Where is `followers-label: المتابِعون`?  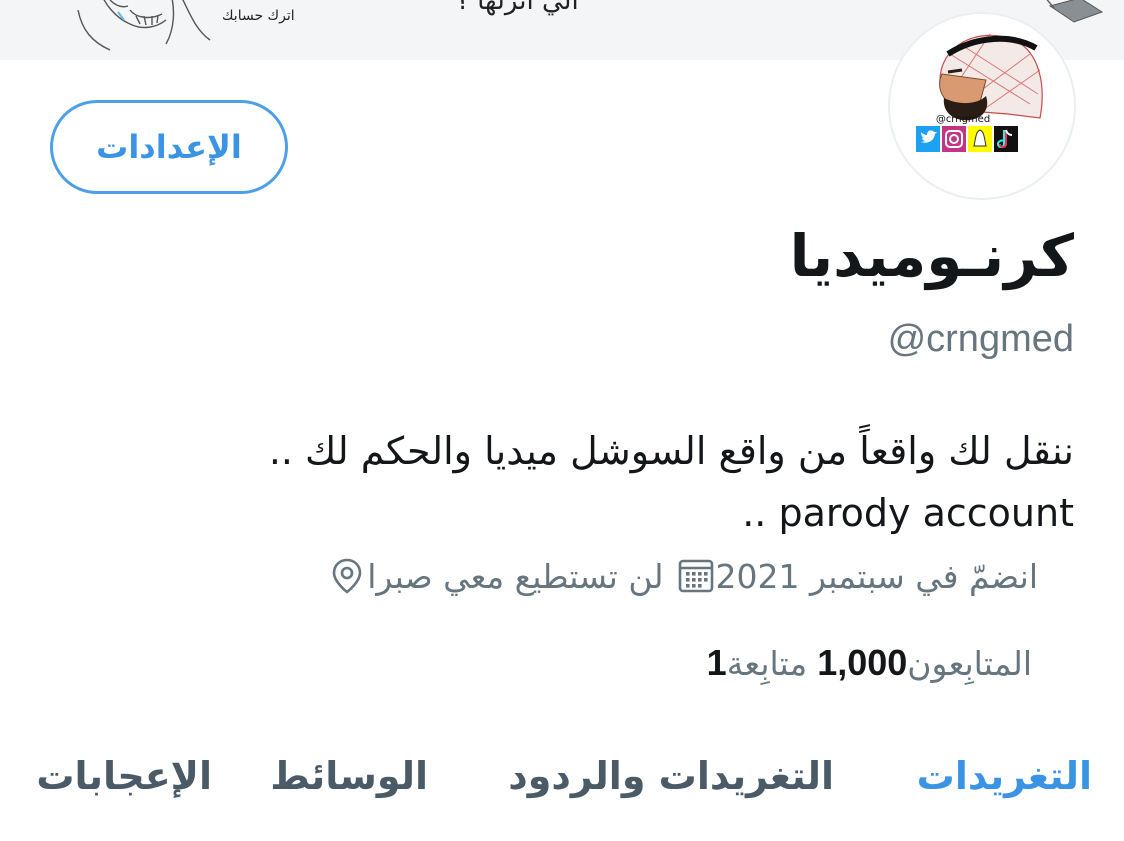
followers-label: المتابِعون is located at coordinates (969, 663).